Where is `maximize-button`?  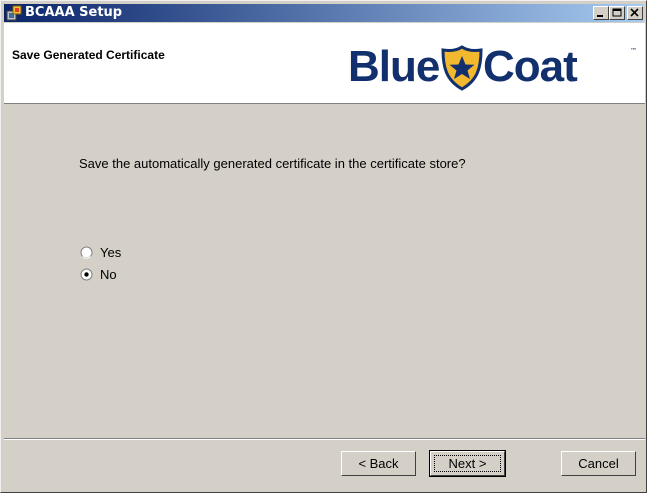
maximize-button is located at coordinates (617, 13).